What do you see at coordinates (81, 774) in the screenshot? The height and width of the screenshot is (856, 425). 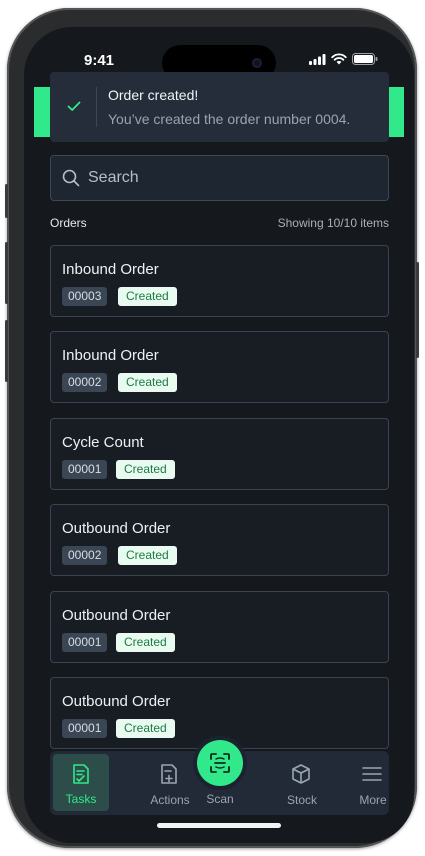 I see `tasks-icon` at bounding box center [81, 774].